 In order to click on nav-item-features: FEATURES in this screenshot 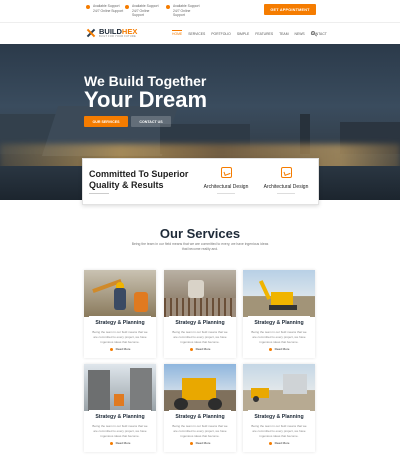, I will do `click(264, 34)`.